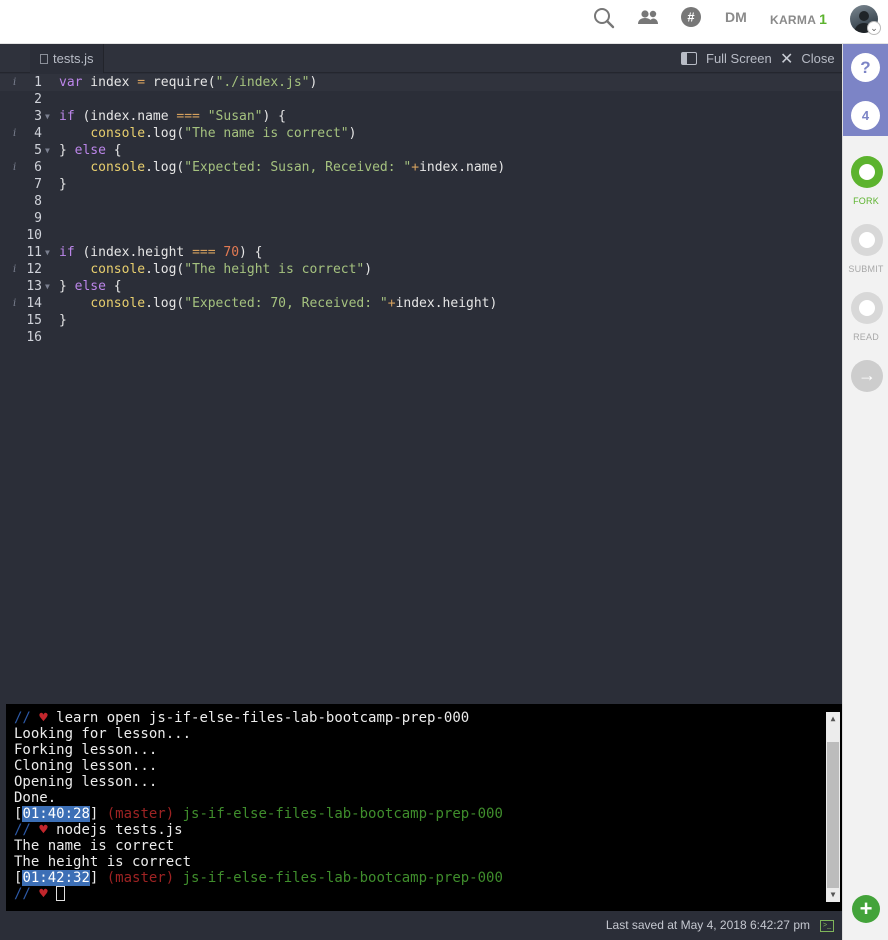  What do you see at coordinates (262, 82) in the screenshot?
I see `code-token: "./index.js"` at bounding box center [262, 82].